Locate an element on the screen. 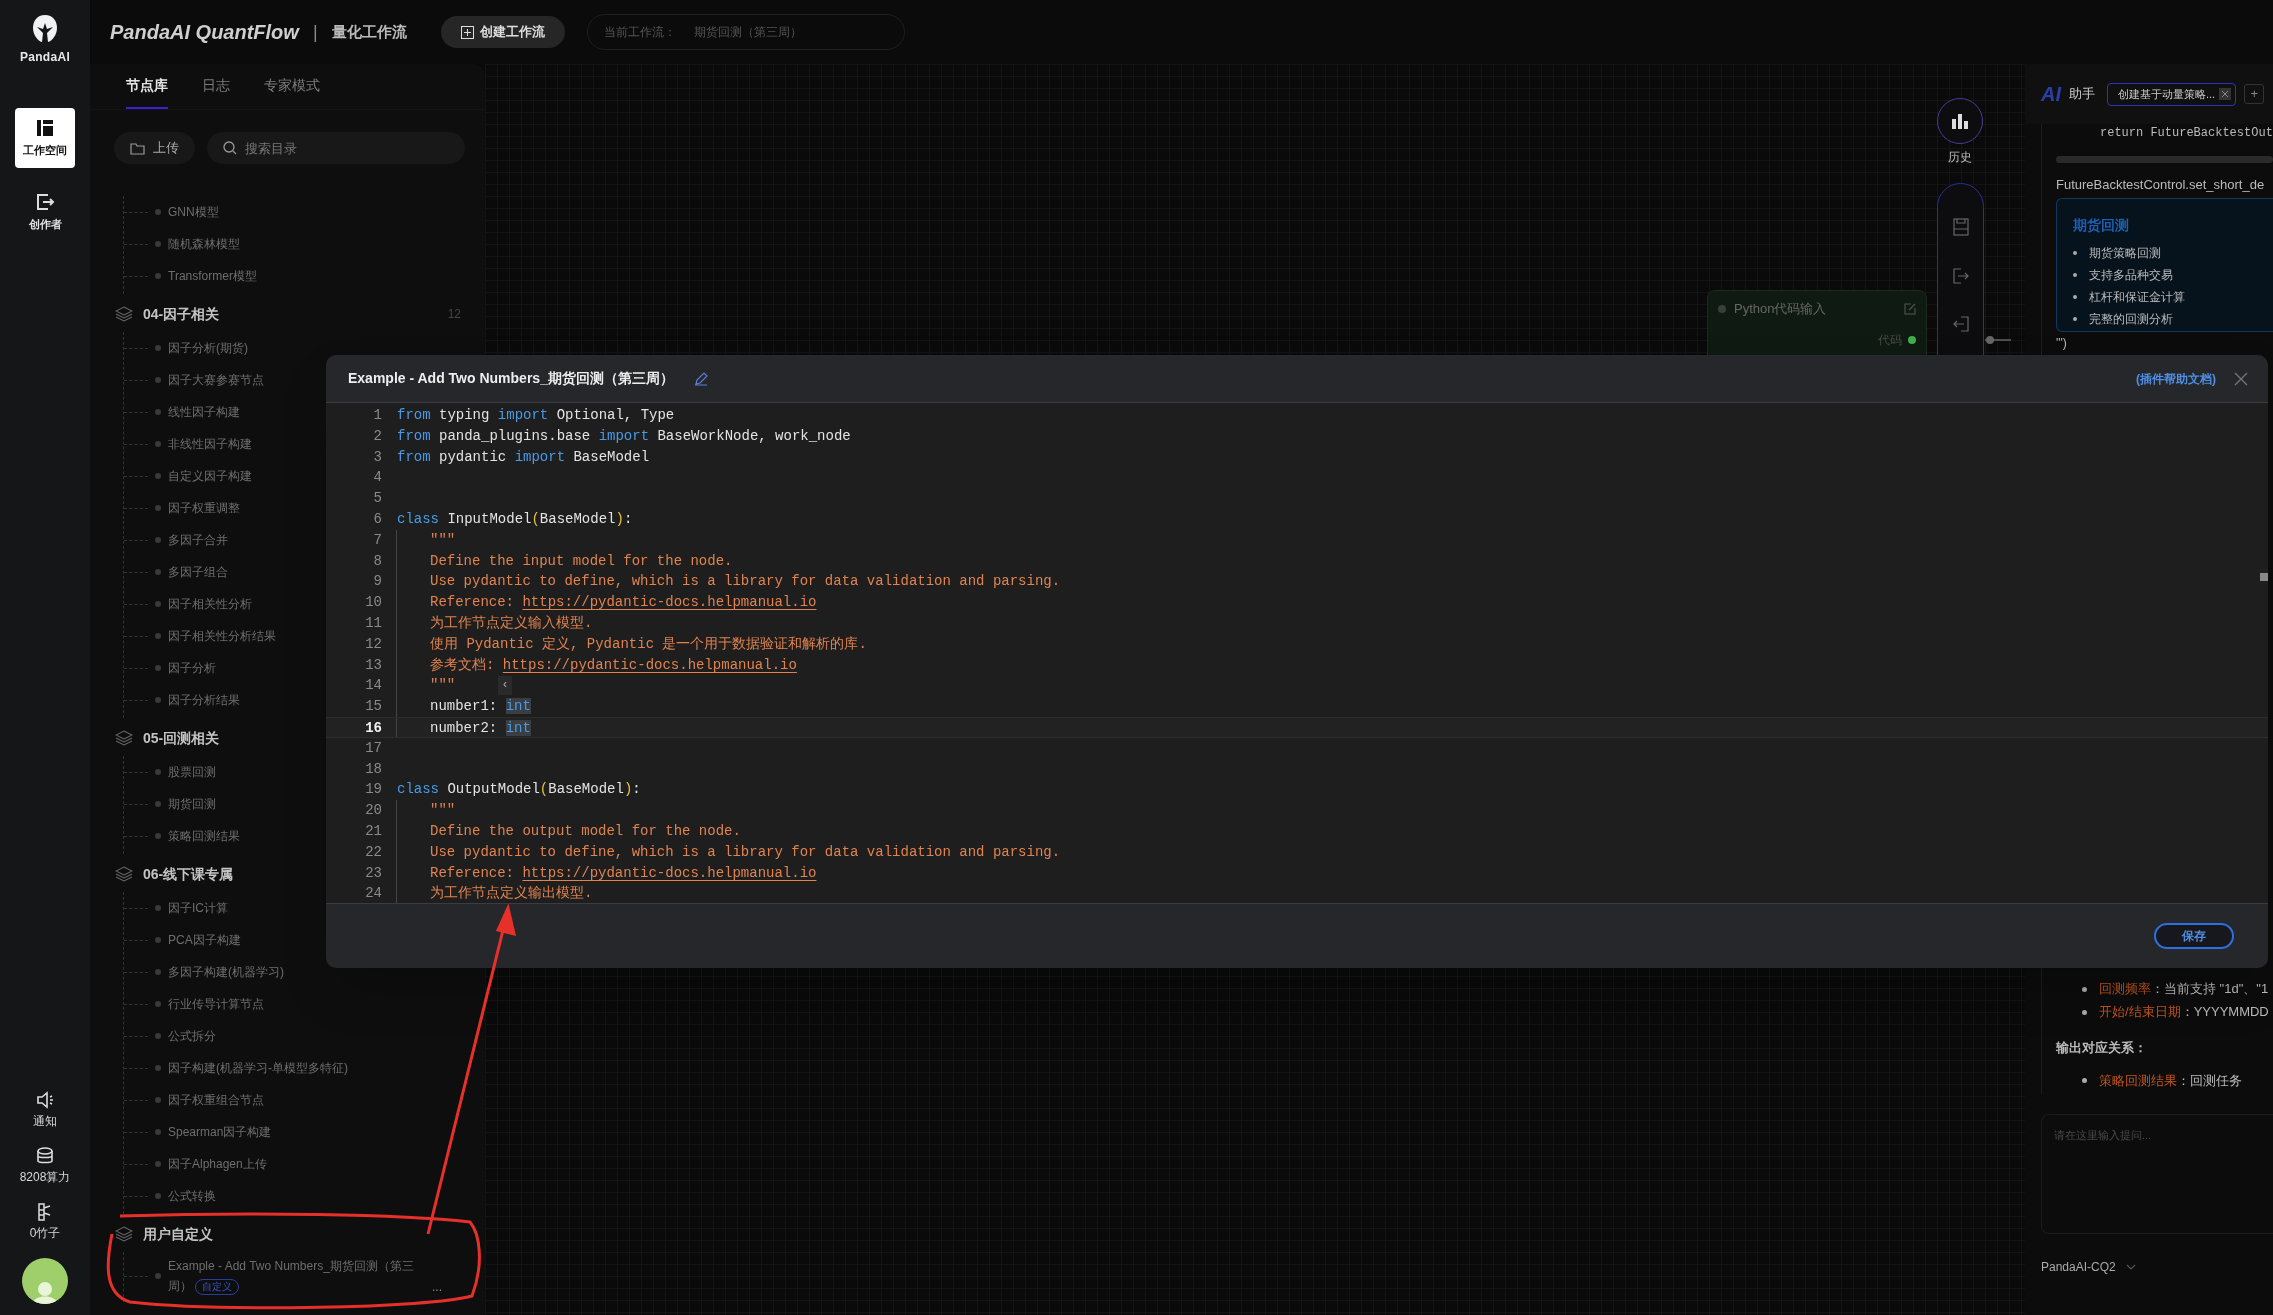  pencil-icon is located at coordinates (700, 378).